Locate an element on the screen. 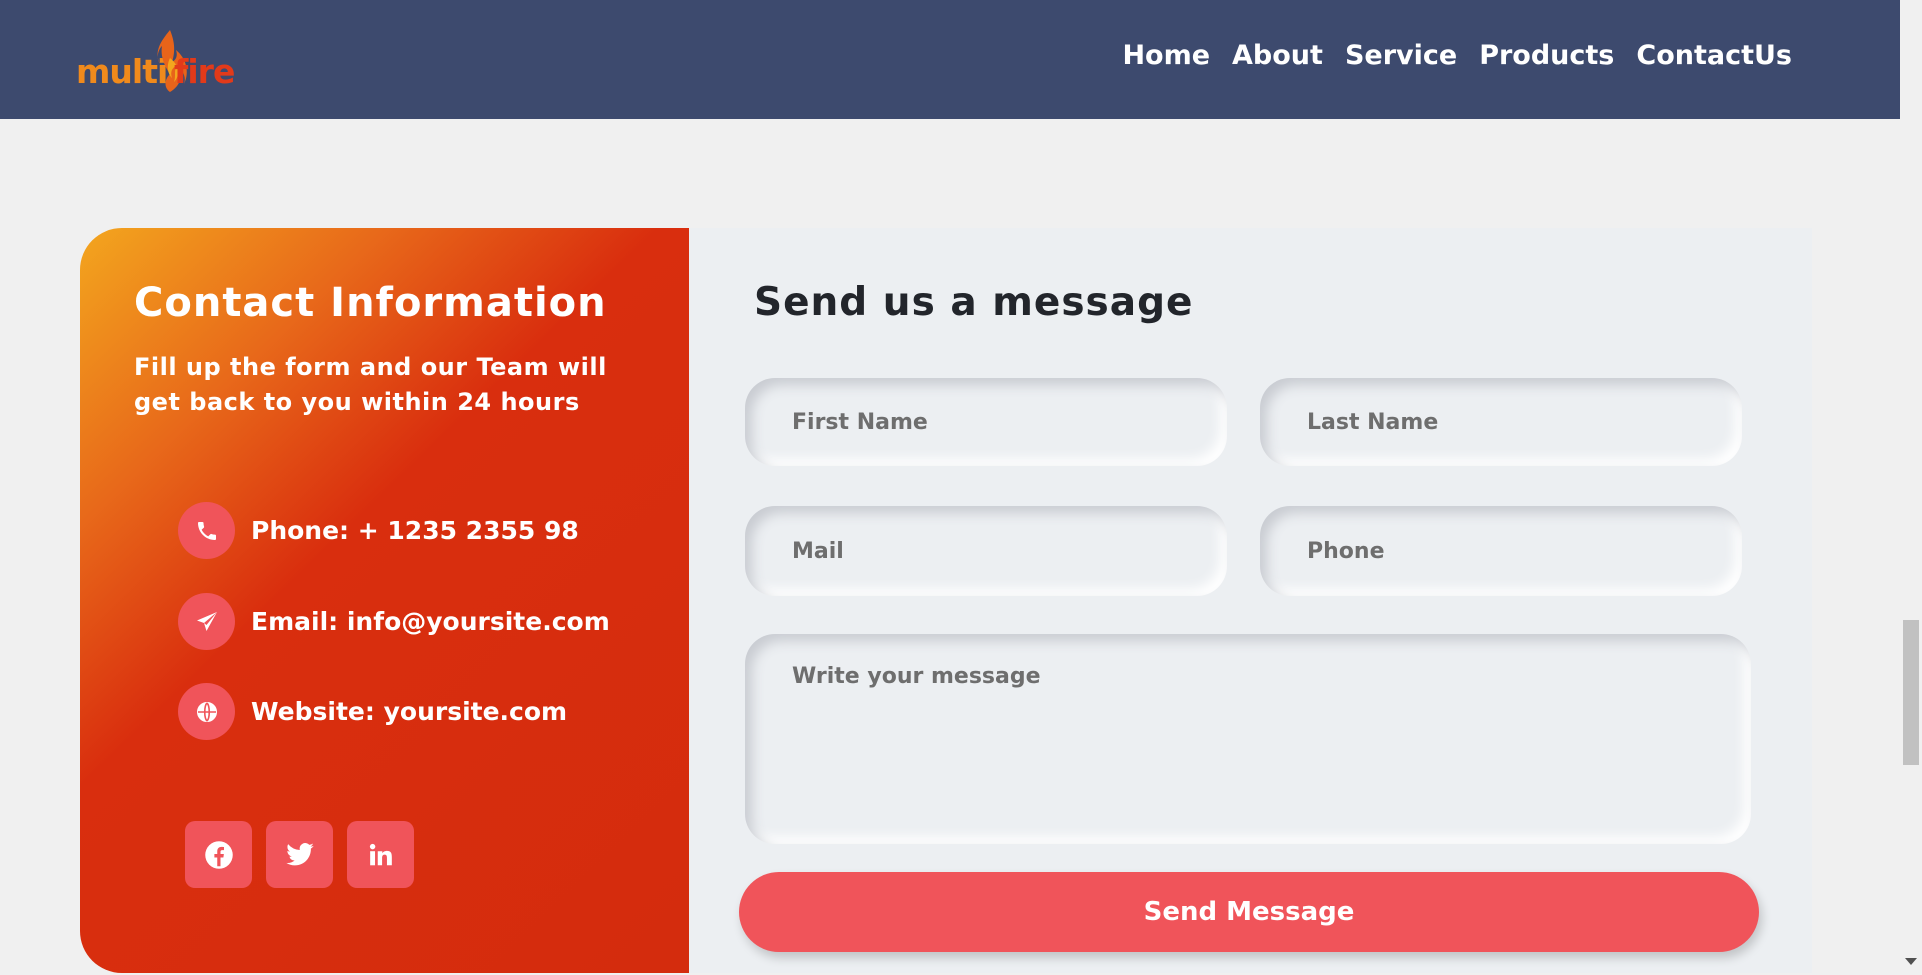 This screenshot has height=975, width=1922. last-name-input is located at coordinates (1501, 422).